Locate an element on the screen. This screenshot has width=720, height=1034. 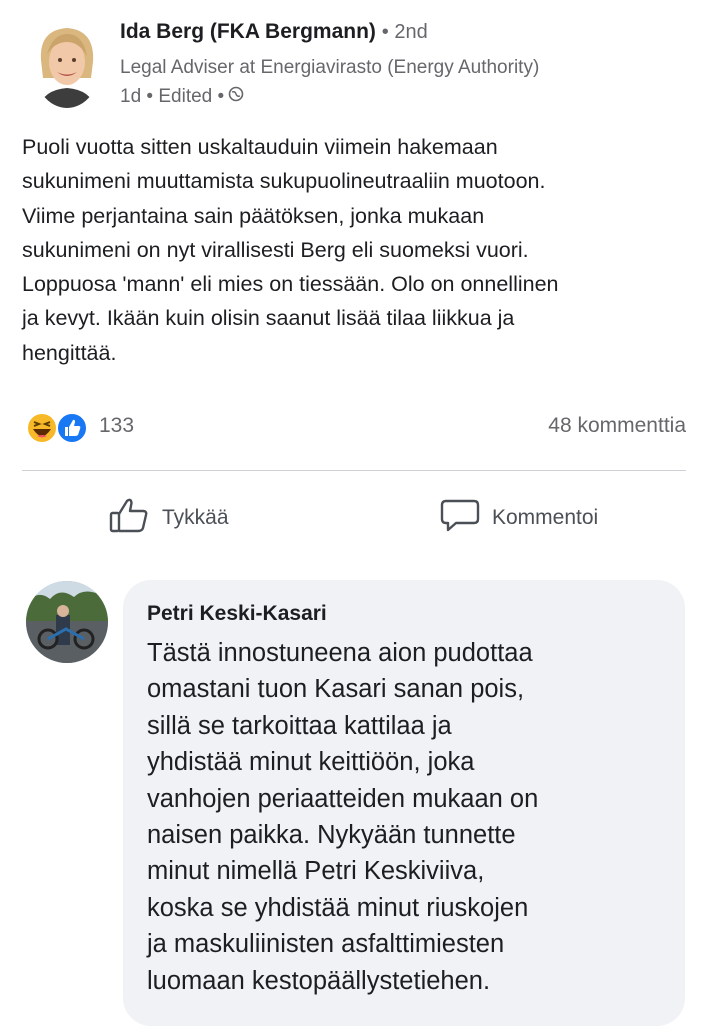
comment-text-line: naisen paikka. Nykyään tunnette is located at coordinates (331, 835).